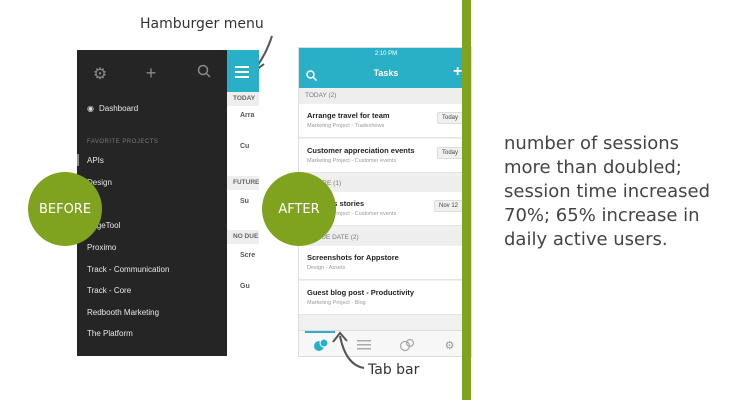 This screenshot has width=750, height=400. Describe the element at coordinates (245, 286) in the screenshot. I see `strip-task-row: Gu` at that location.